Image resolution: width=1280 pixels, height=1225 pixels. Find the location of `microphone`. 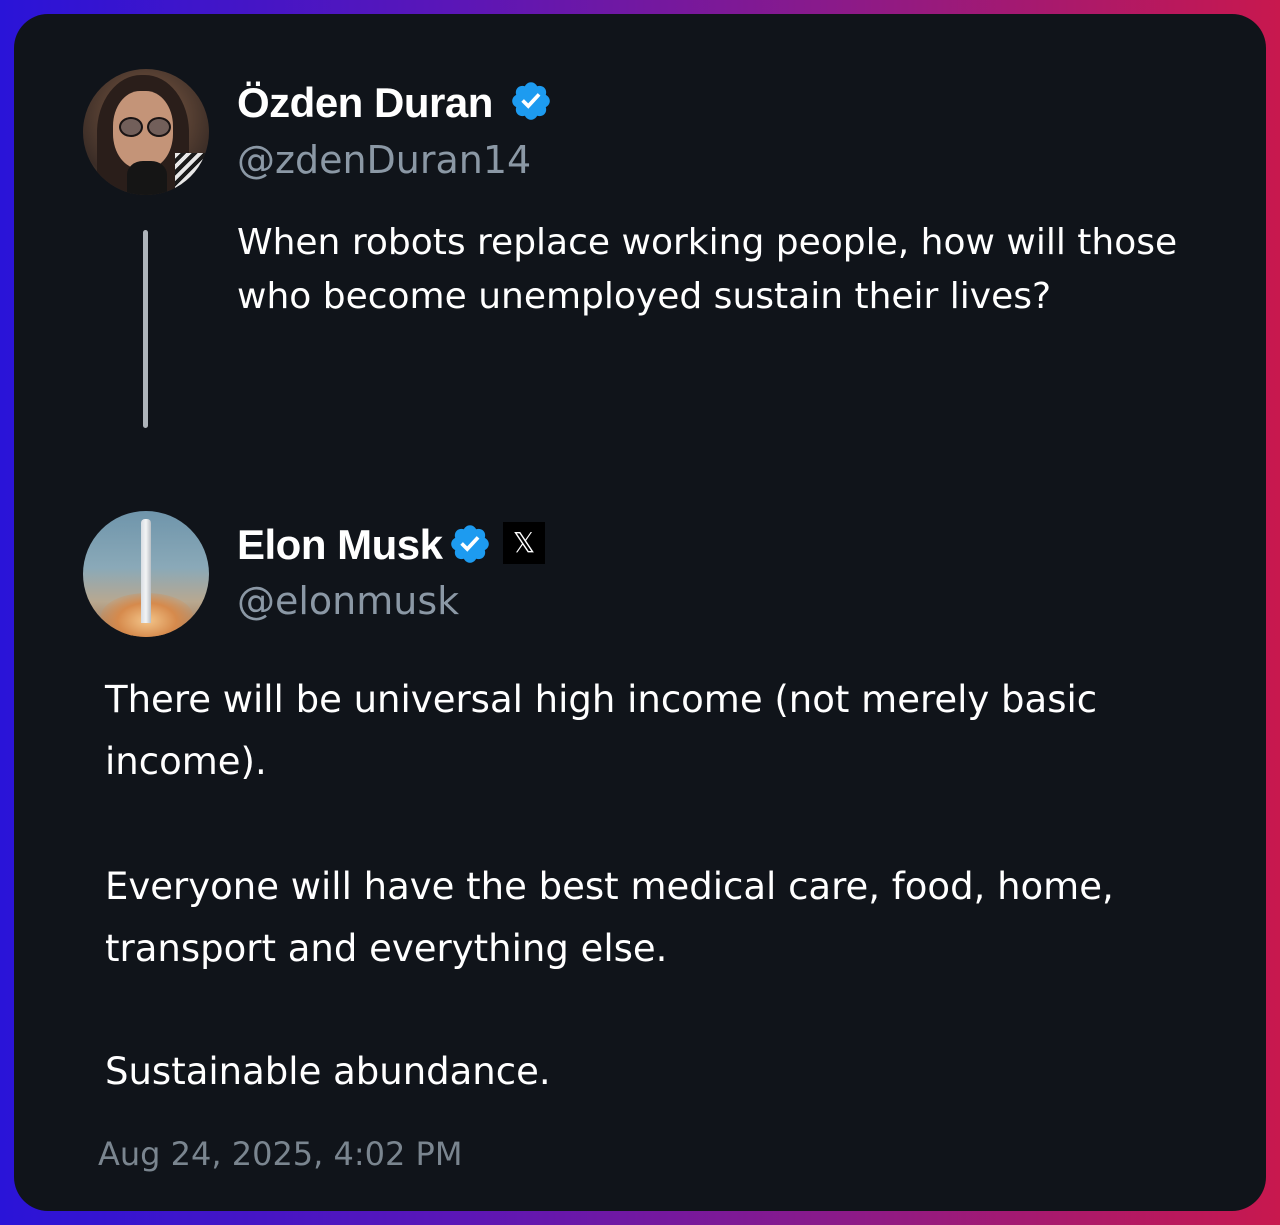

microphone is located at coordinates (147, 178).